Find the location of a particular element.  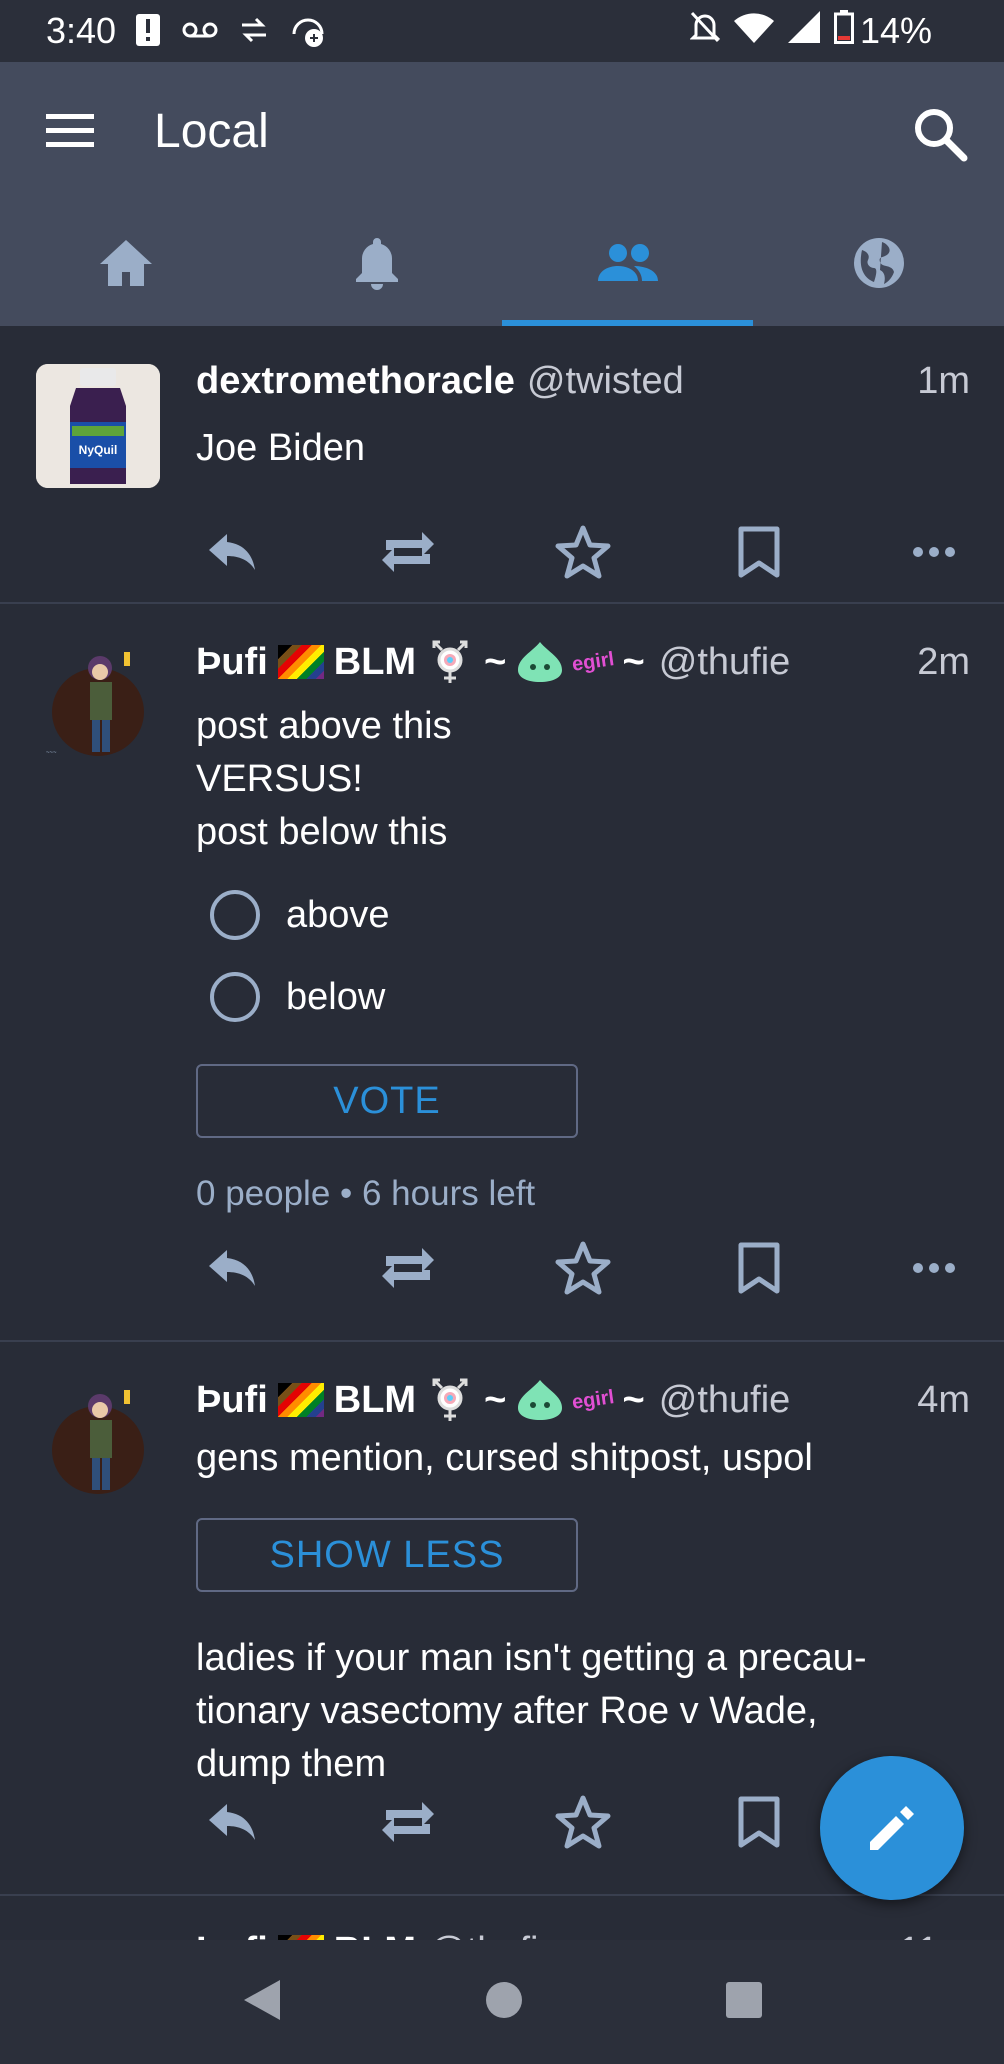

status-header: dextromethoracle @twisted 1m is located at coordinates (583, 381).